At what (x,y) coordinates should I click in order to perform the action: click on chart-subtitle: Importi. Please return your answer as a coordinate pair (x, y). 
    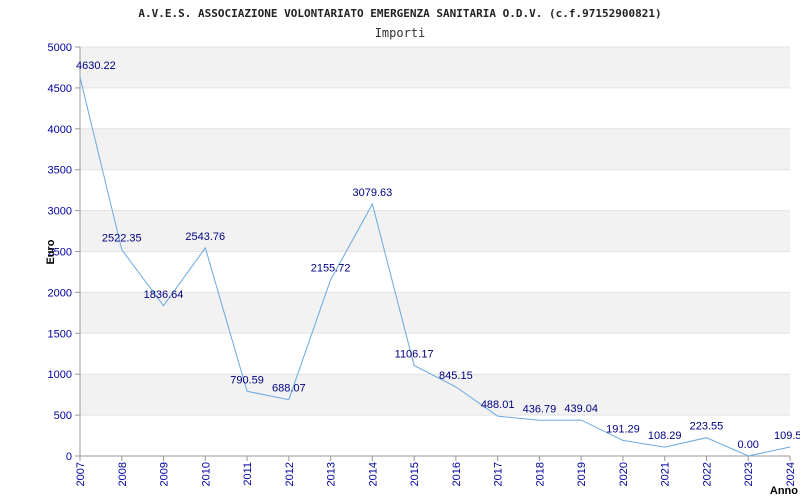
    Looking at the image, I should click on (400, 33).